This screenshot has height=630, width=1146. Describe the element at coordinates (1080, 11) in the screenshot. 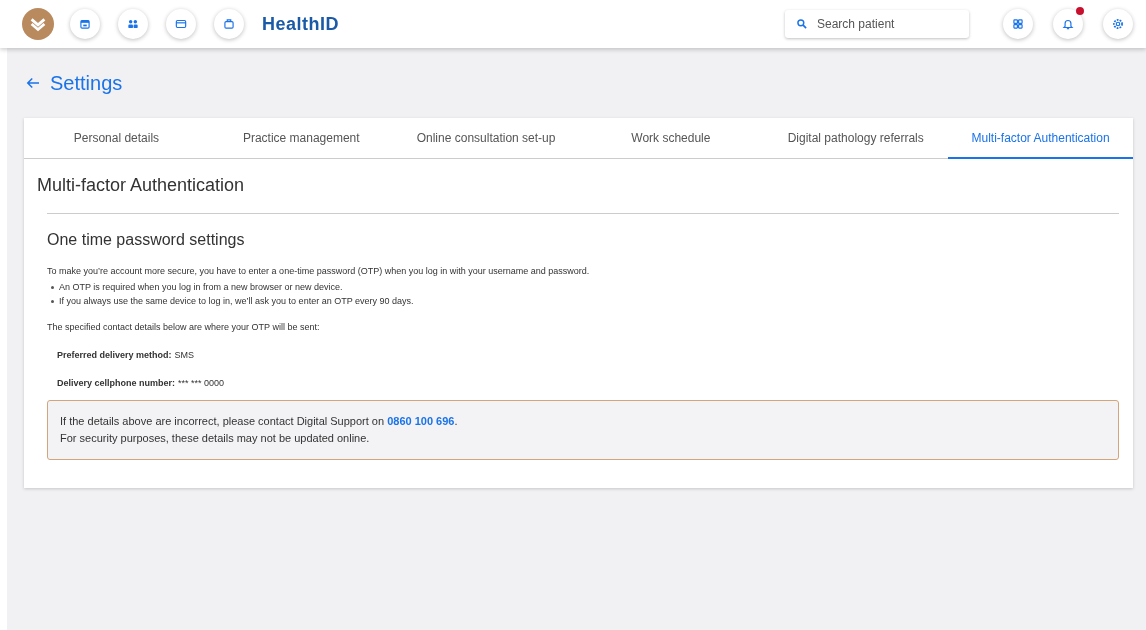

I see `notification-dot` at that location.